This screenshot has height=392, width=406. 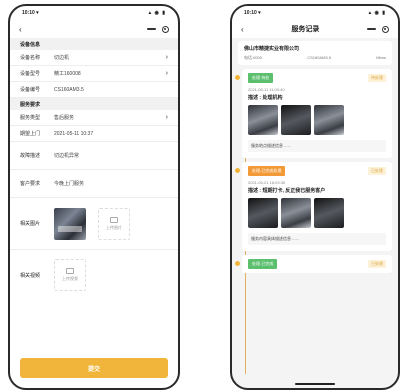 I want to click on value-device-number: CS160AM3.5, so click(x=69, y=89).